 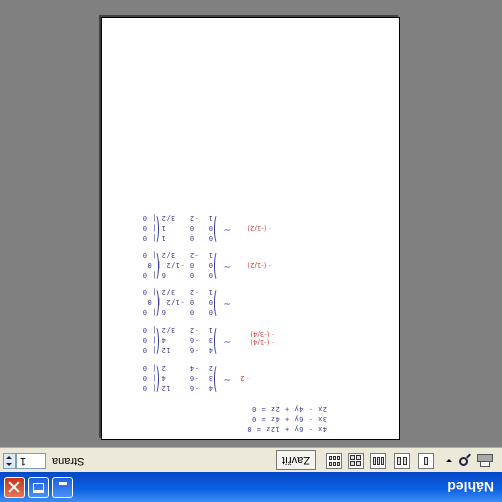 I want to click on row-note: · (-1/4) · (-3/4), so click(x=262, y=338).